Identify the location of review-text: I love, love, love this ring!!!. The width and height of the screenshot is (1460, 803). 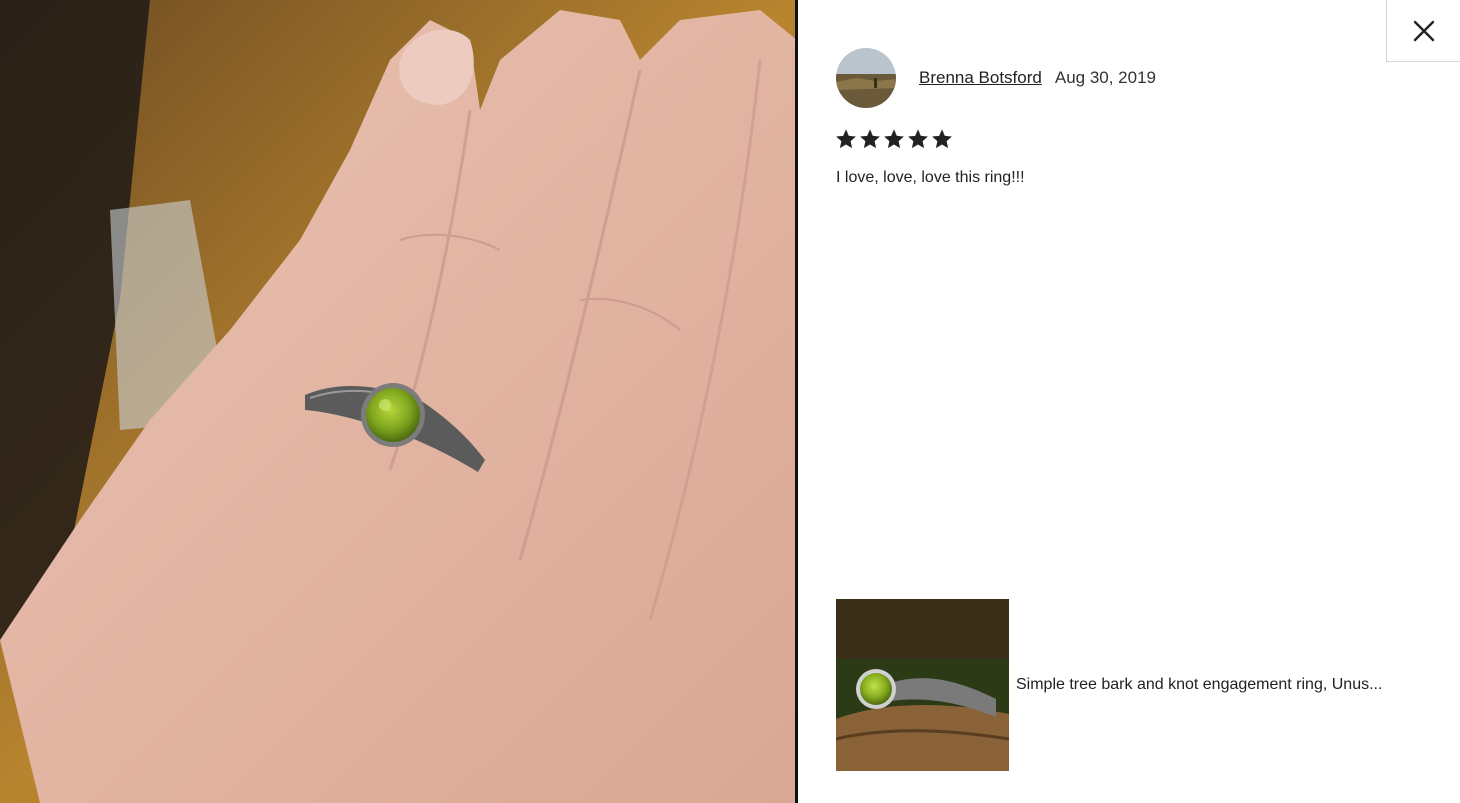
(930, 177).